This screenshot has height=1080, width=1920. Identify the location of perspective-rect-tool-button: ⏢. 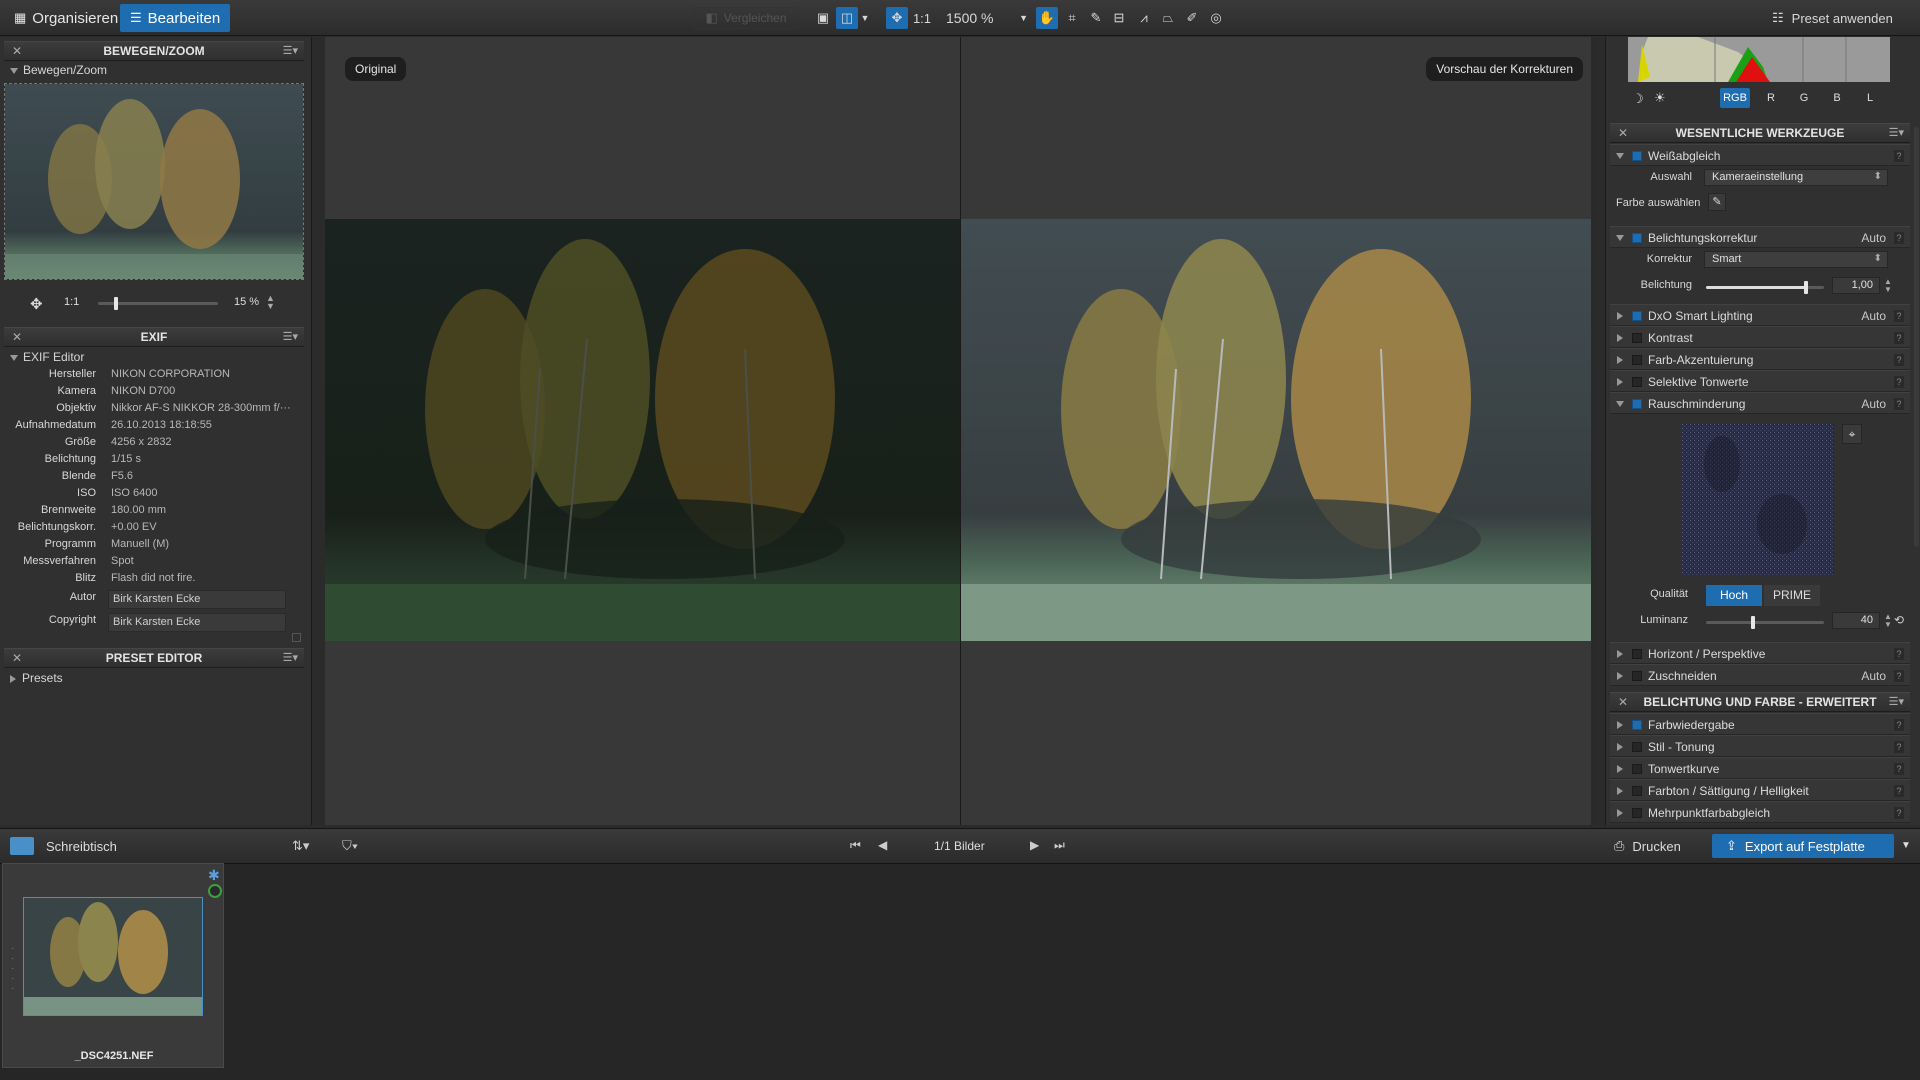
(1168, 18).